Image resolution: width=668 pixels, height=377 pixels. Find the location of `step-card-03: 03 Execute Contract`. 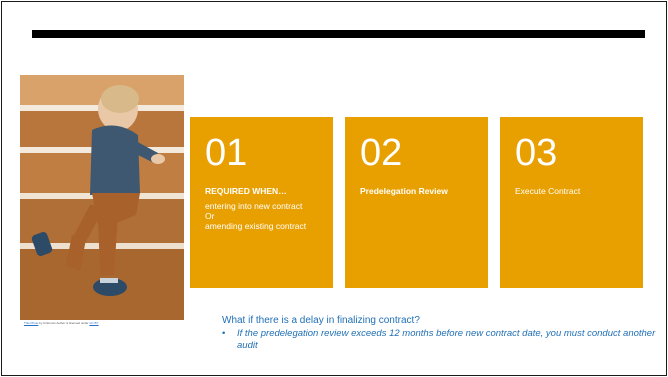

step-card-03: 03 Execute Contract is located at coordinates (571, 202).